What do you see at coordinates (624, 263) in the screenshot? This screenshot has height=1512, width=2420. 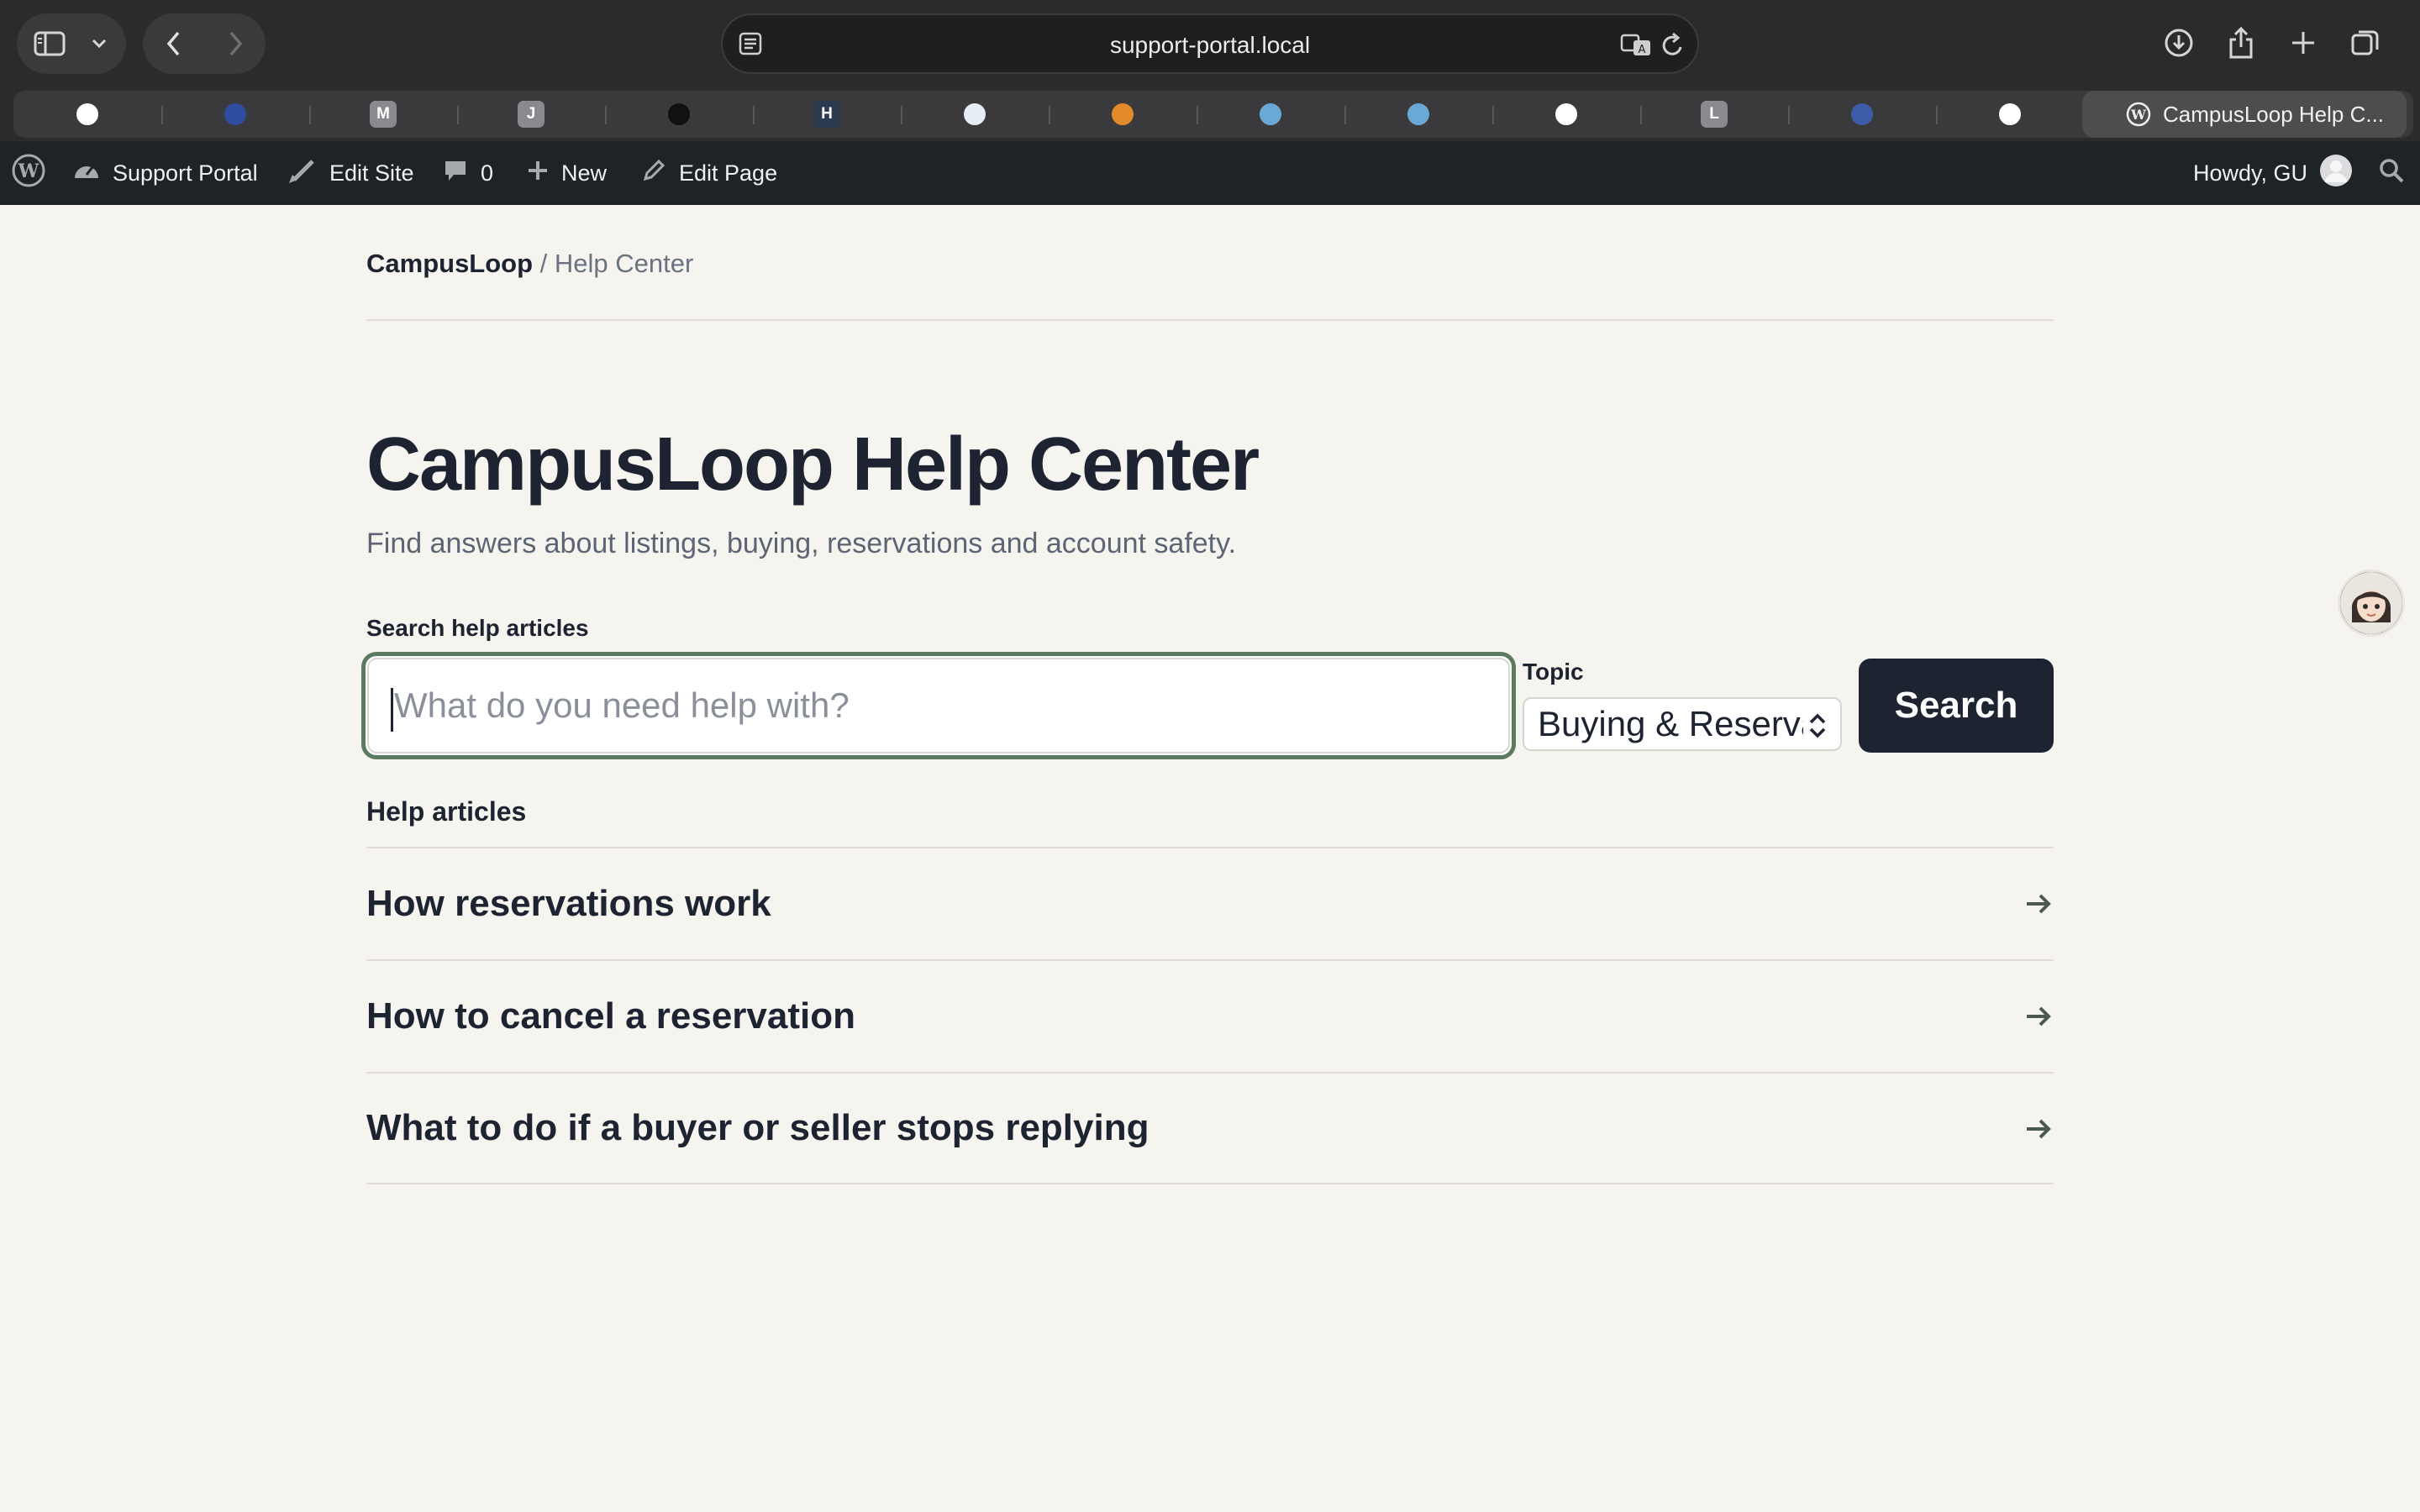 I see `breadcrumb-current: Help Center` at bounding box center [624, 263].